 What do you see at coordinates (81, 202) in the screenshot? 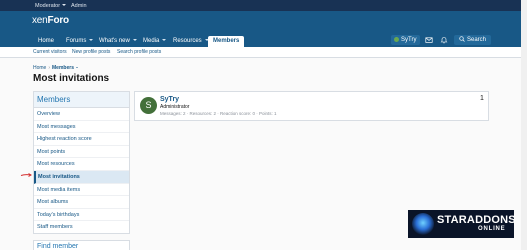
I see `sidebar-item-most-albums: Most albums` at bounding box center [81, 202].